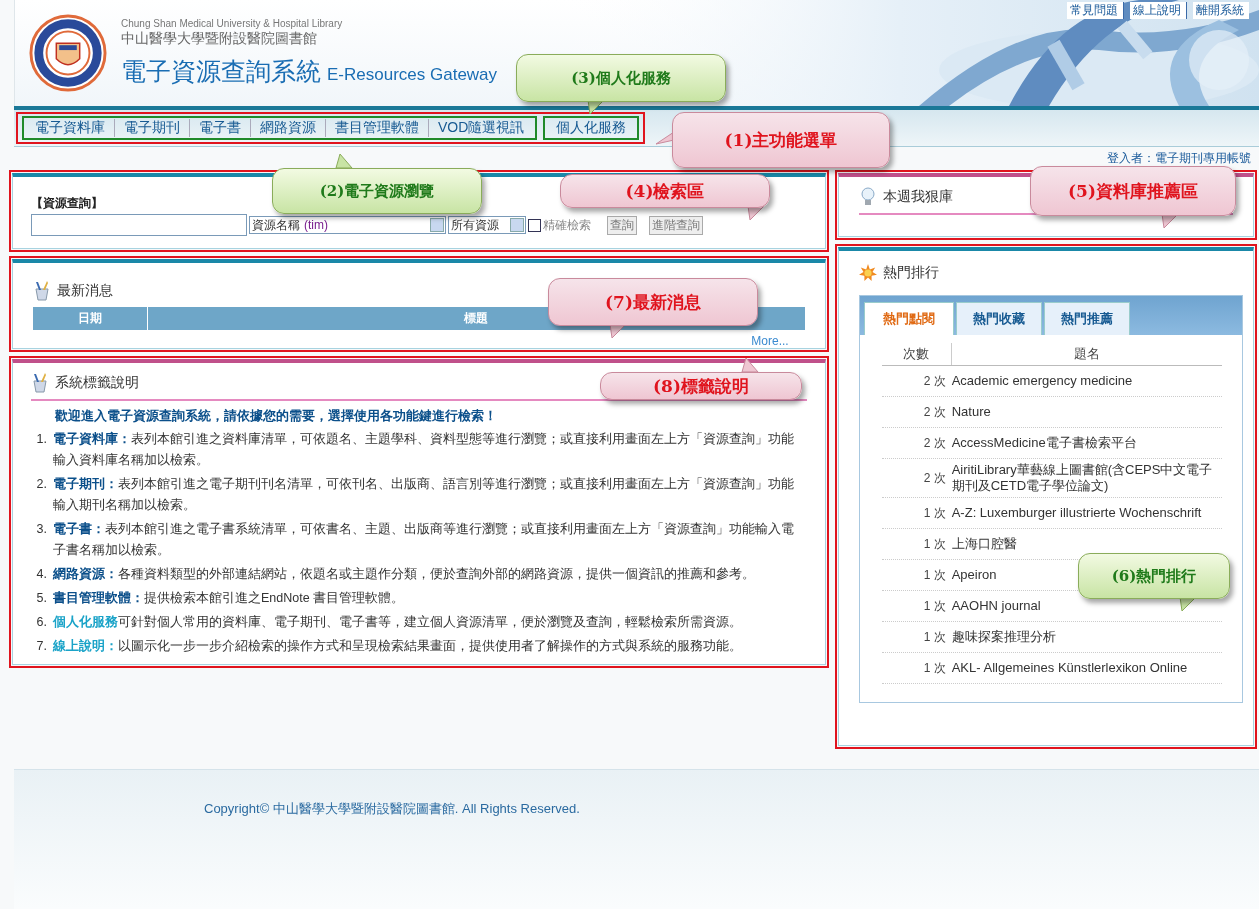 Image resolution: width=1259 pixels, height=909 pixels. I want to click on panel-title: 熱門排行, so click(910, 273).